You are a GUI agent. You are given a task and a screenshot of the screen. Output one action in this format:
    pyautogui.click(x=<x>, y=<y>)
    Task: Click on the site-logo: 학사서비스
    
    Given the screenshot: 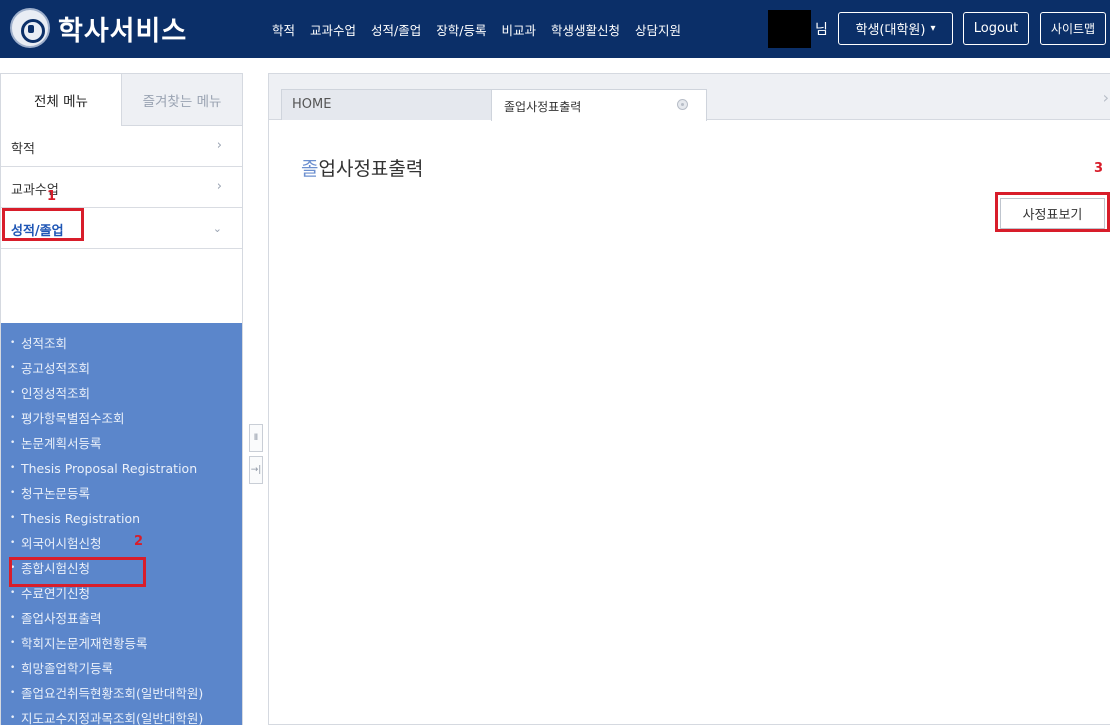 What is the action you would take?
    pyautogui.click(x=98, y=28)
    